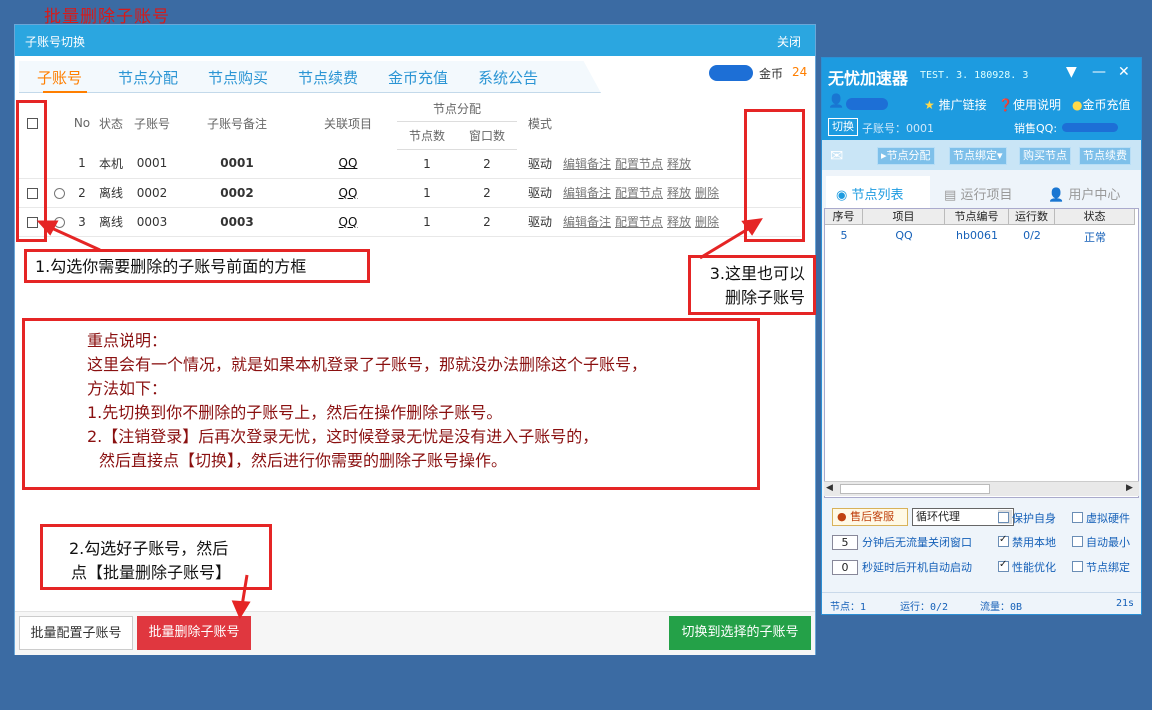 The height and width of the screenshot is (710, 1152). I want to click on row-remark: 0002, so click(237, 193).